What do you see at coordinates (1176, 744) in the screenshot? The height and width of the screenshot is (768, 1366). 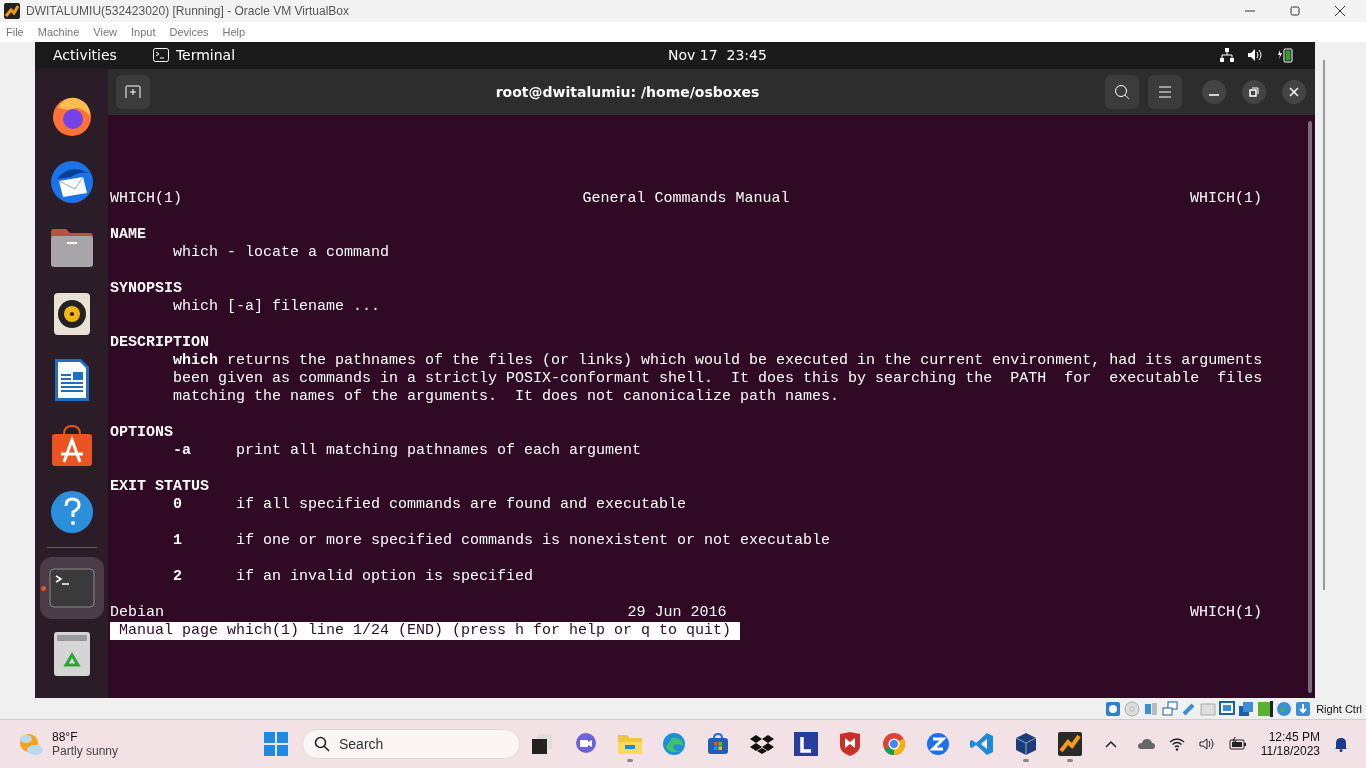 I see `wifi-icon` at bounding box center [1176, 744].